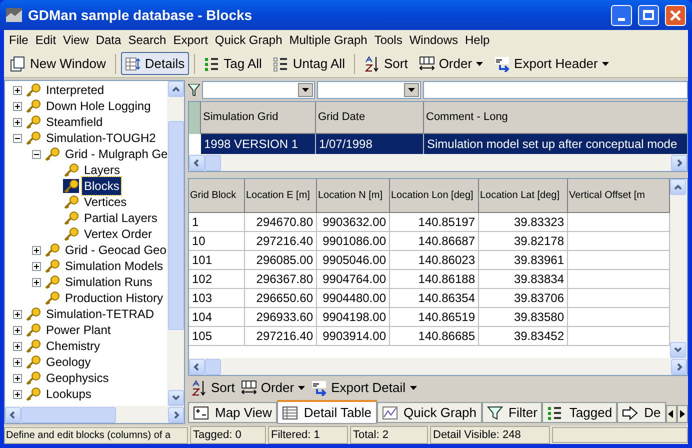 This screenshot has height=448, width=692. I want to click on menu-item: Multiple Graph, so click(328, 40).